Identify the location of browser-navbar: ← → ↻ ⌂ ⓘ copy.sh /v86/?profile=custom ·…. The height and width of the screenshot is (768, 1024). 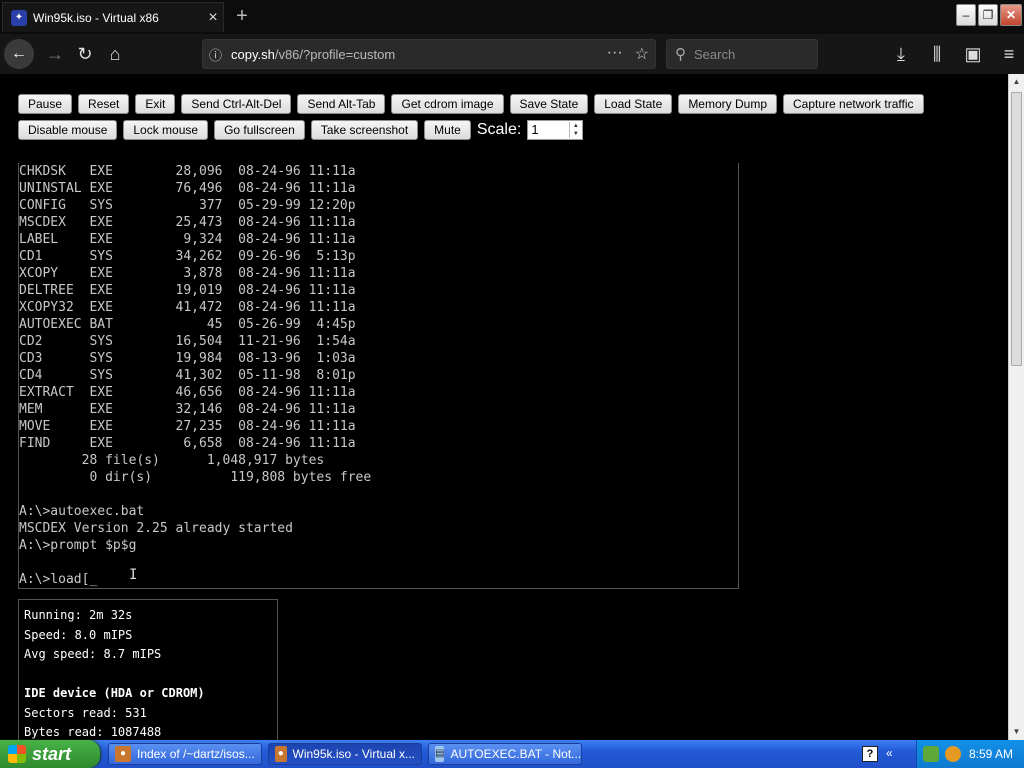
(512, 54).